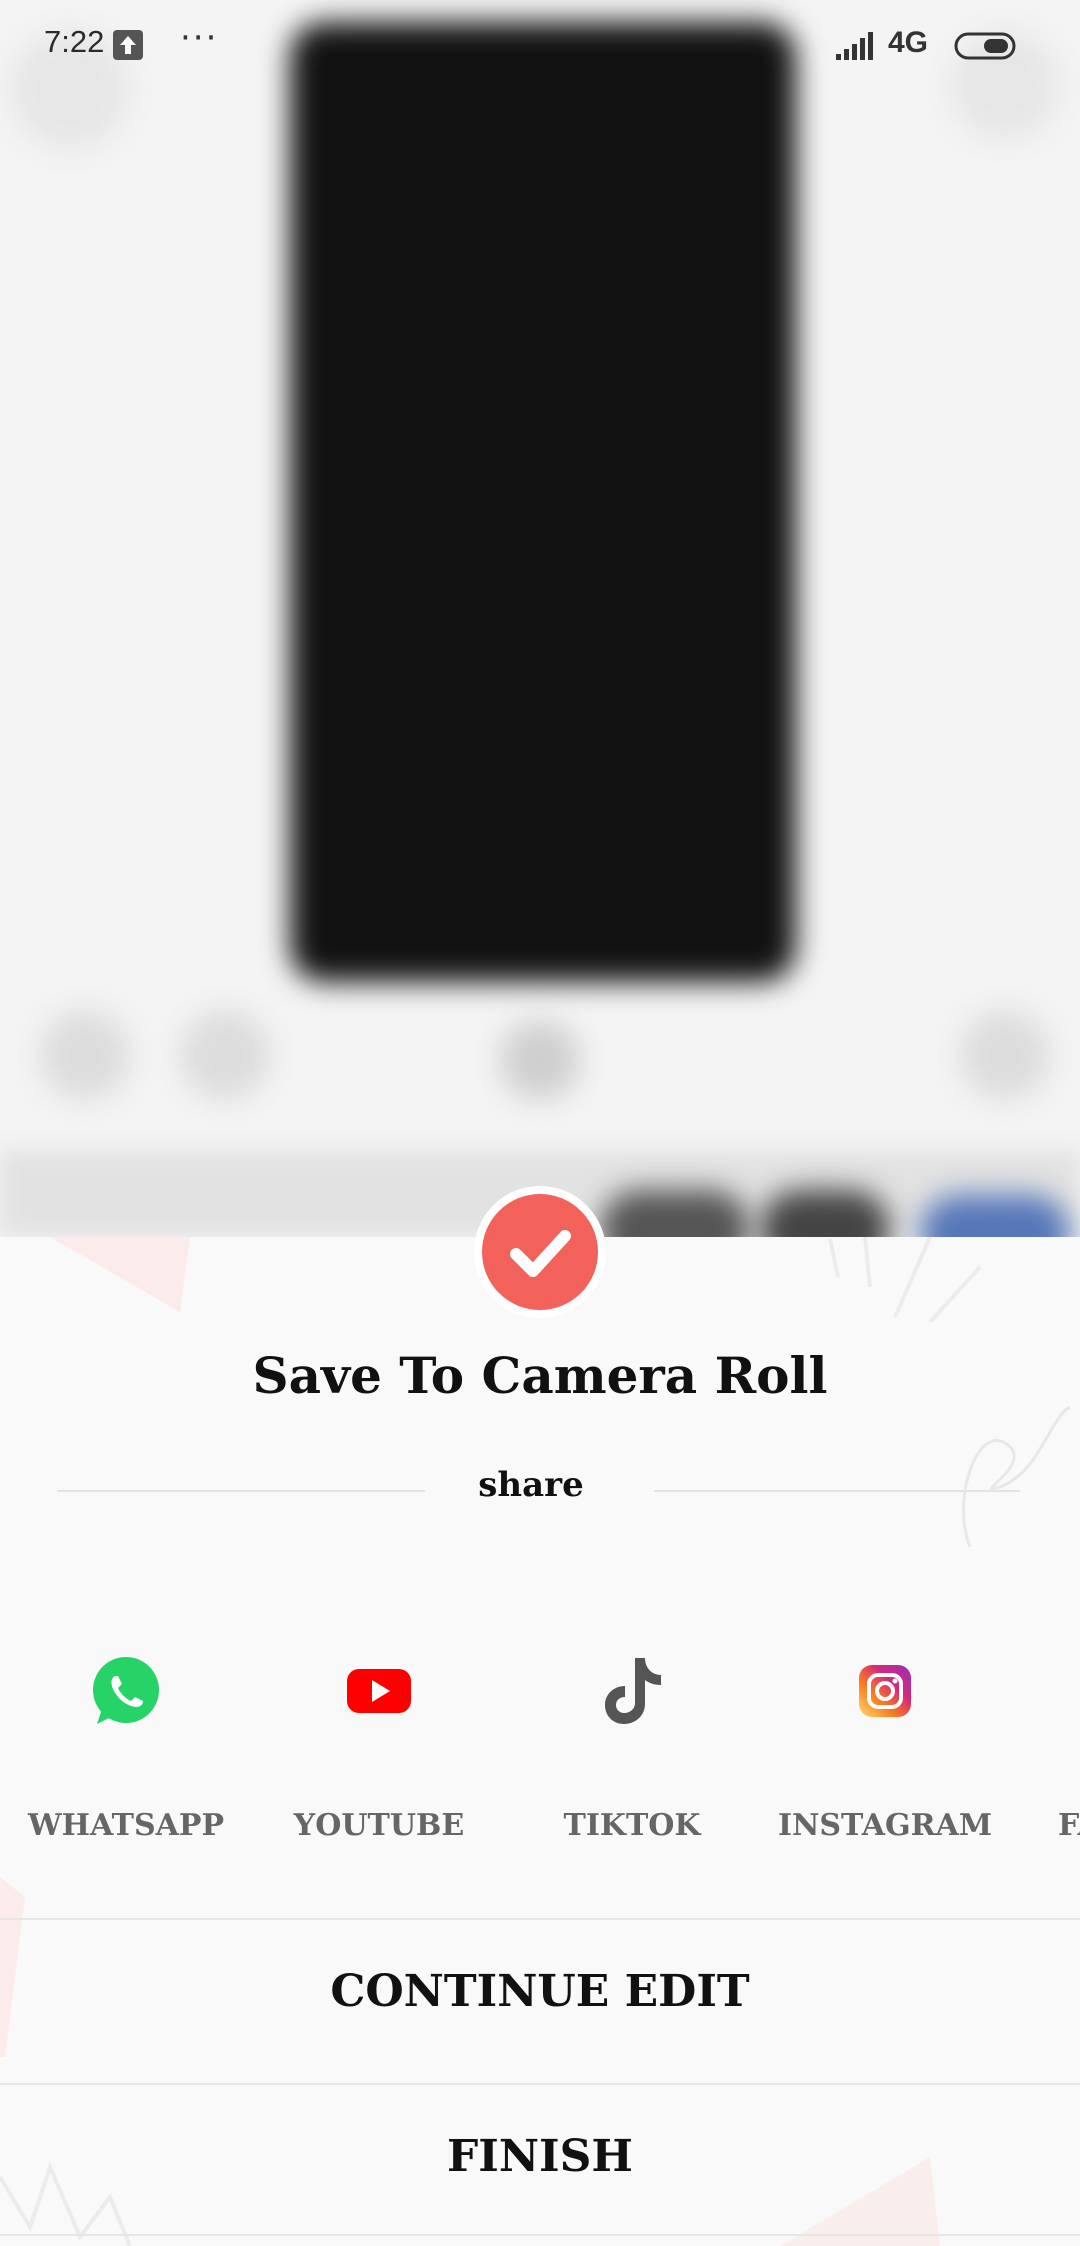 The image size is (1080, 2246). Describe the element at coordinates (885, 1750) in the screenshot. I see `share-instagram: INSTAGRAM` at that location.